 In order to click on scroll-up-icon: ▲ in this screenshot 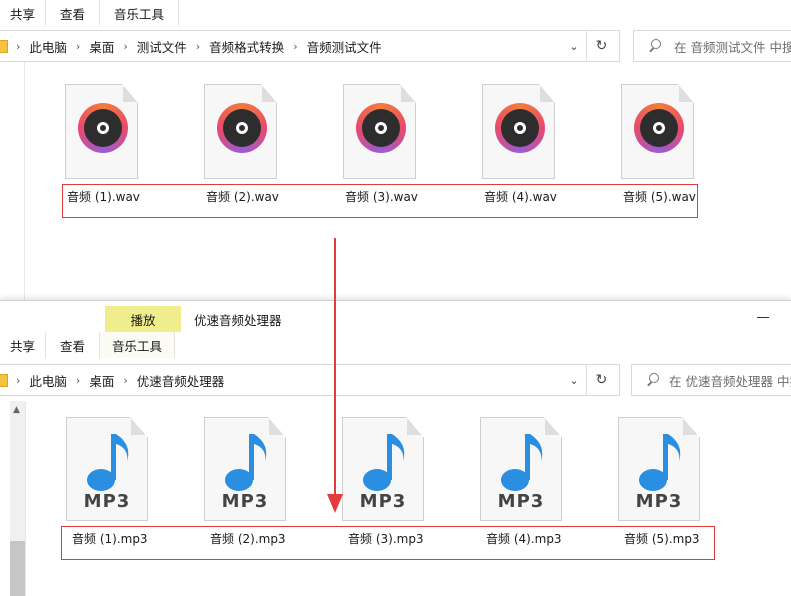, I will do `click(16, 410)`.